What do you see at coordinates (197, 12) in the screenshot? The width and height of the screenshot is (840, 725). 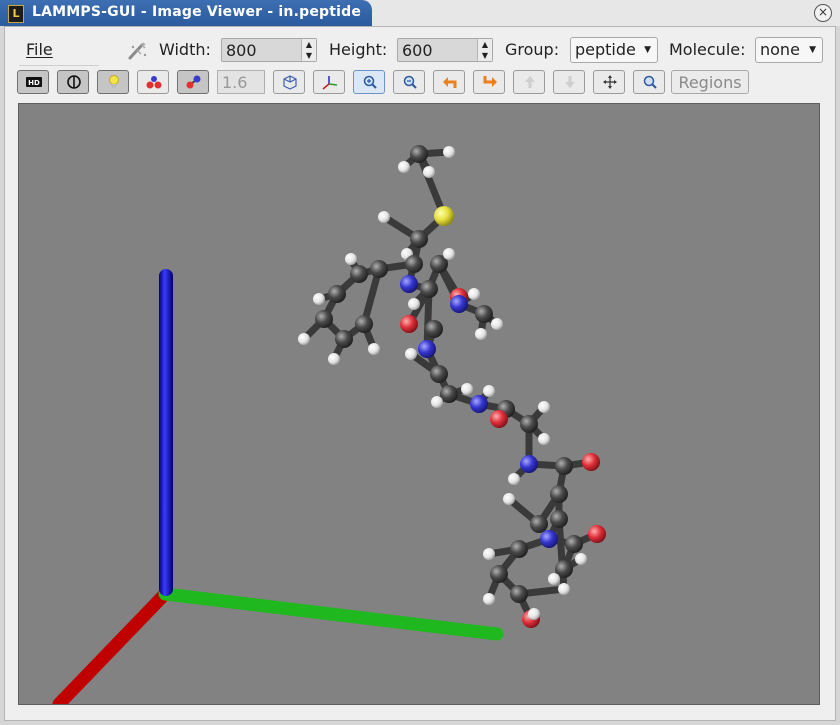 I see `window-title: LAMMPS-GUI - Image Viewer - in.peptide` at bounding box center [197, 12].